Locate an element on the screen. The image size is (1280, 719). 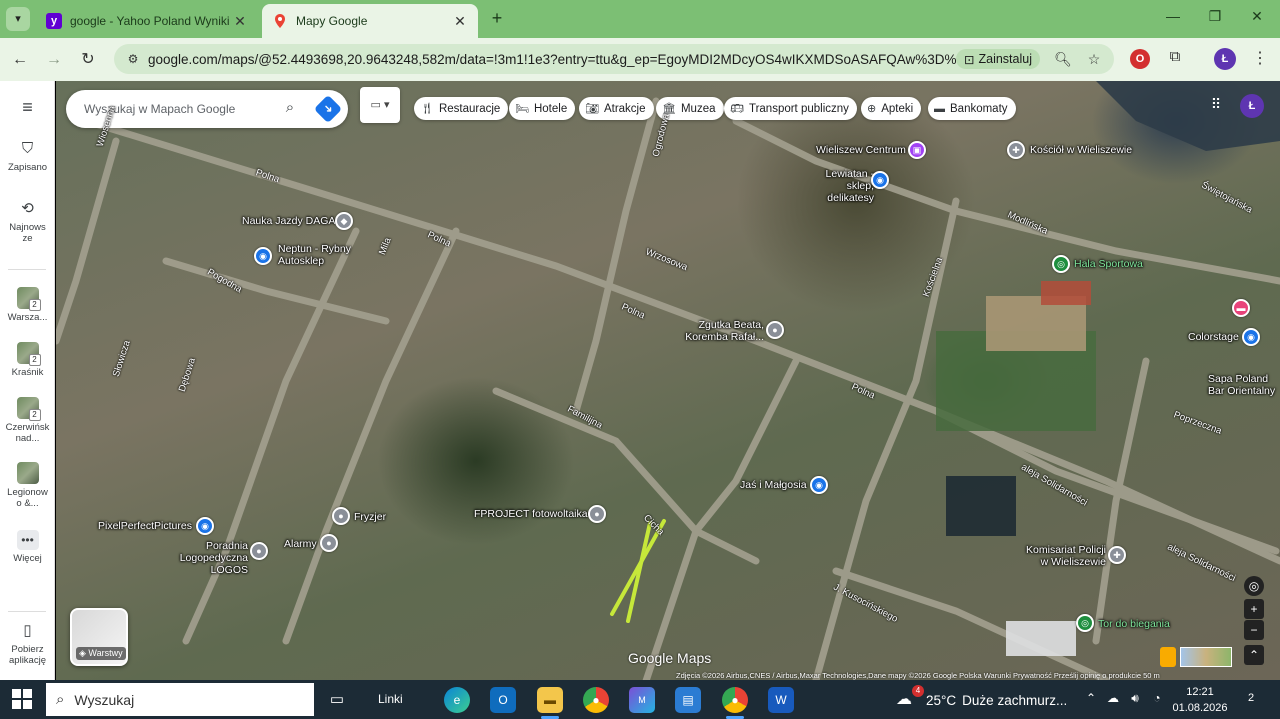
taskbar-search: ⌕ Wyszukaj is located at coordinates (180, 699).